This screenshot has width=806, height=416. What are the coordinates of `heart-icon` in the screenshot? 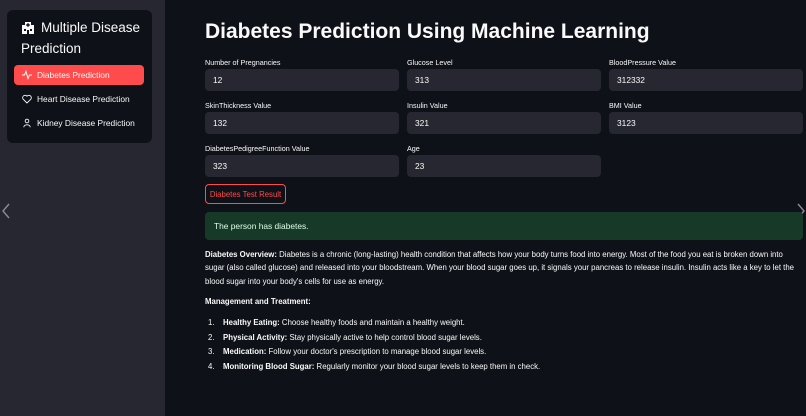 It's located at (27, 99).